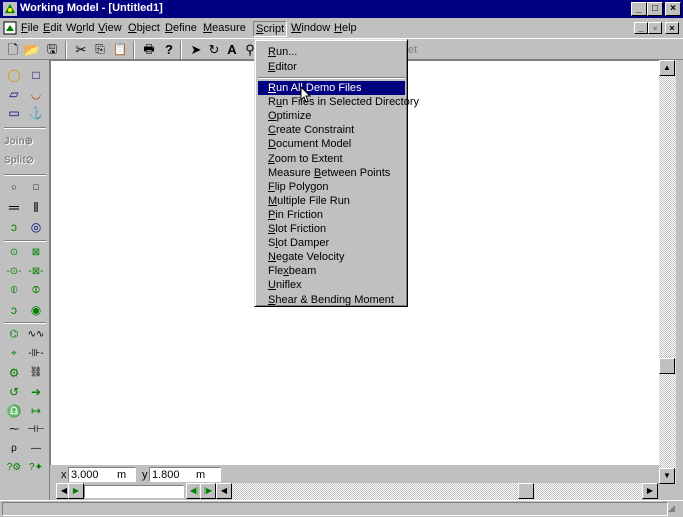  What do you see at coordinates (331, 257) in the screenshot?
I see `menu-item-negate-velocity: Negate Velocity` at bounding box center [331, 257].